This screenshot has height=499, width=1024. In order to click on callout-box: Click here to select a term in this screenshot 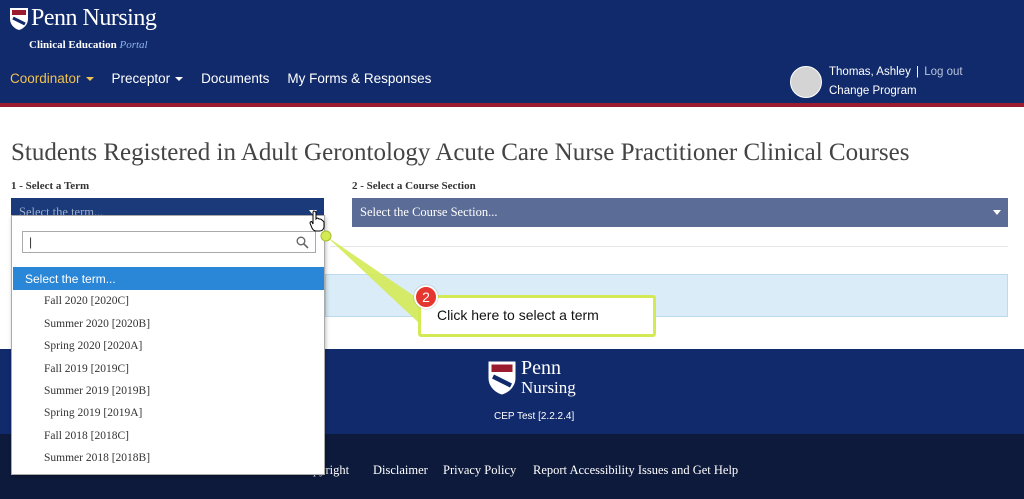, I will do `click(537, 316)`.